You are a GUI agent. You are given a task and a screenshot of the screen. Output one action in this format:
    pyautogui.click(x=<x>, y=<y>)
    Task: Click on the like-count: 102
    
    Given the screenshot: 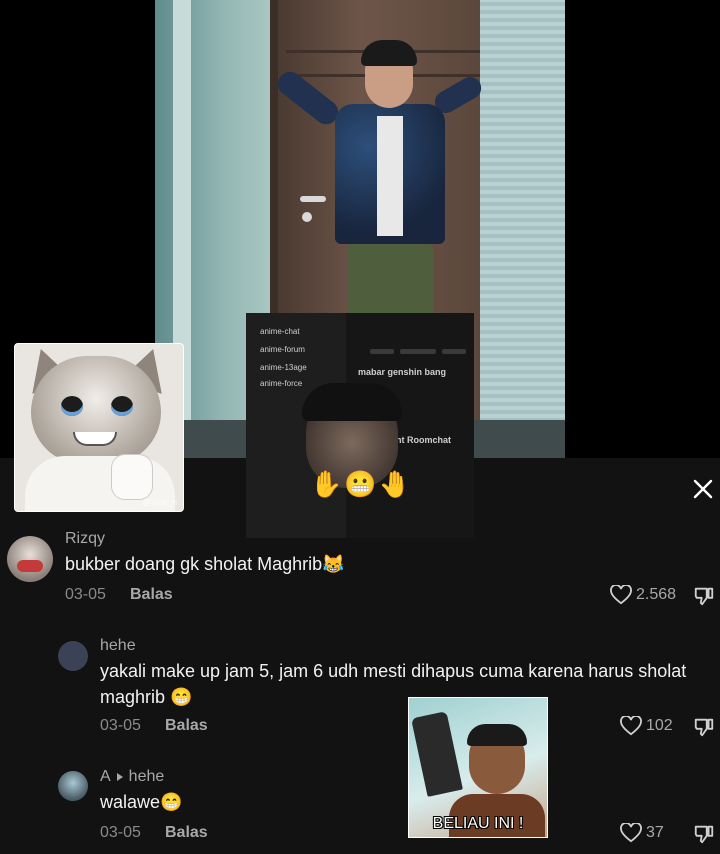 What is the action you would take?
    pyautogui.click(x=659, y=725)
    